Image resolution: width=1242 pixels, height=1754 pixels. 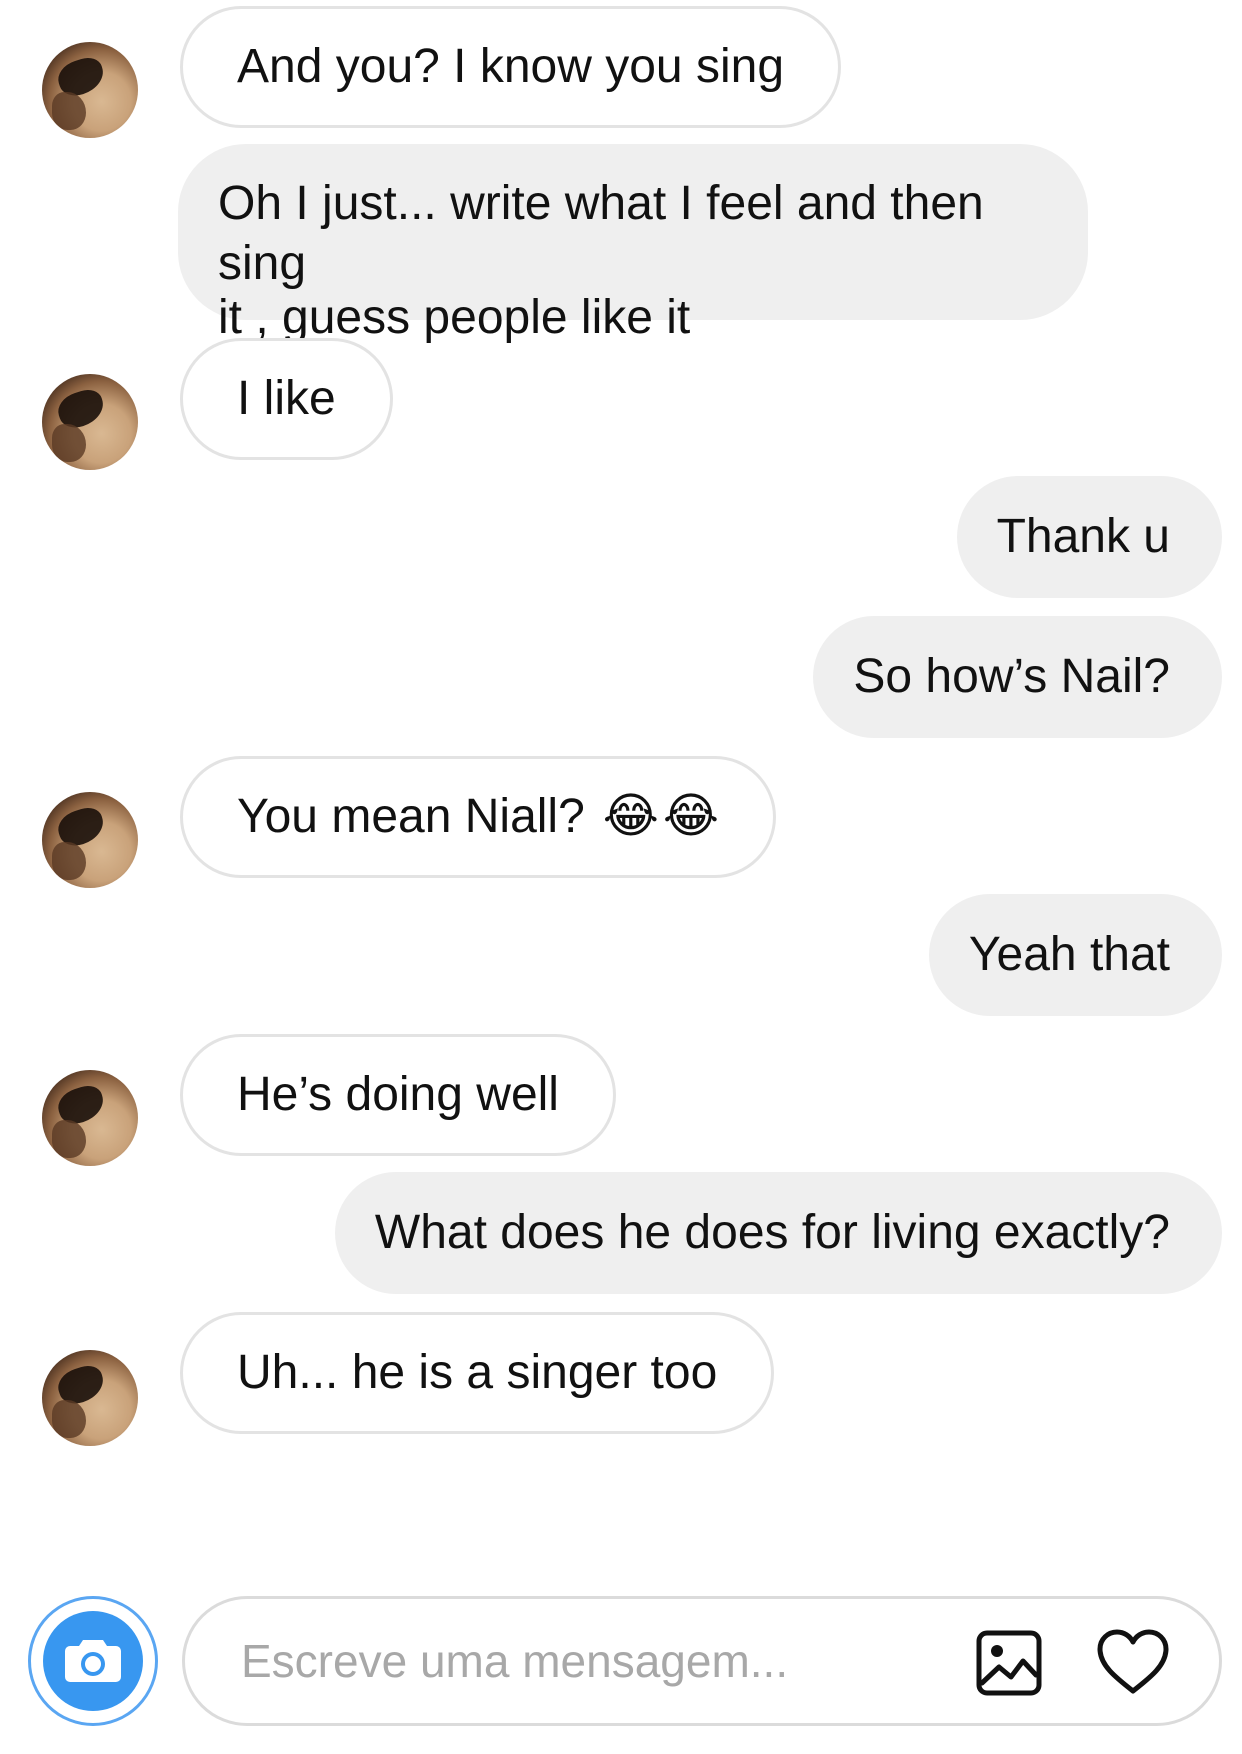 I want to click on outgoing-message-bubble: Yeah that, so click(x=1075, y=955).